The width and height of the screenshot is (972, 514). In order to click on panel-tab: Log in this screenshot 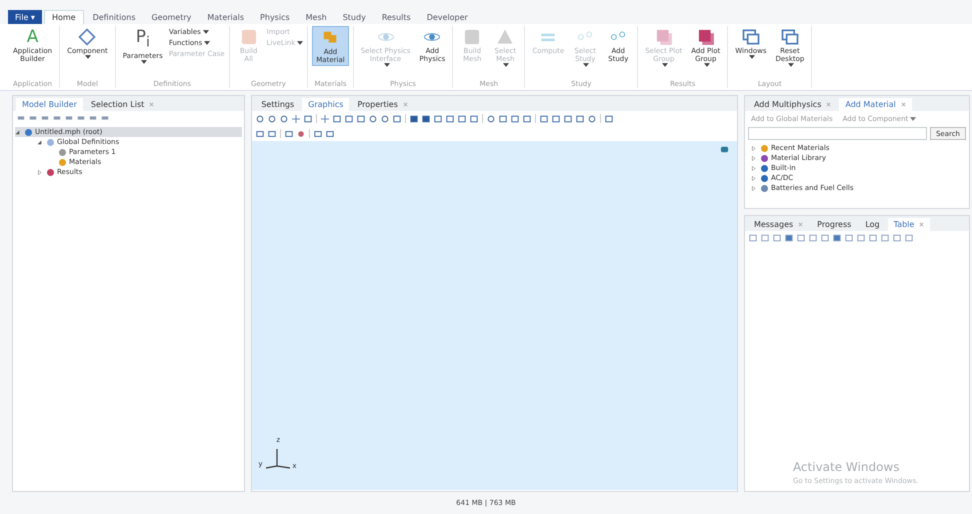, I will do `click(872, 224)`.